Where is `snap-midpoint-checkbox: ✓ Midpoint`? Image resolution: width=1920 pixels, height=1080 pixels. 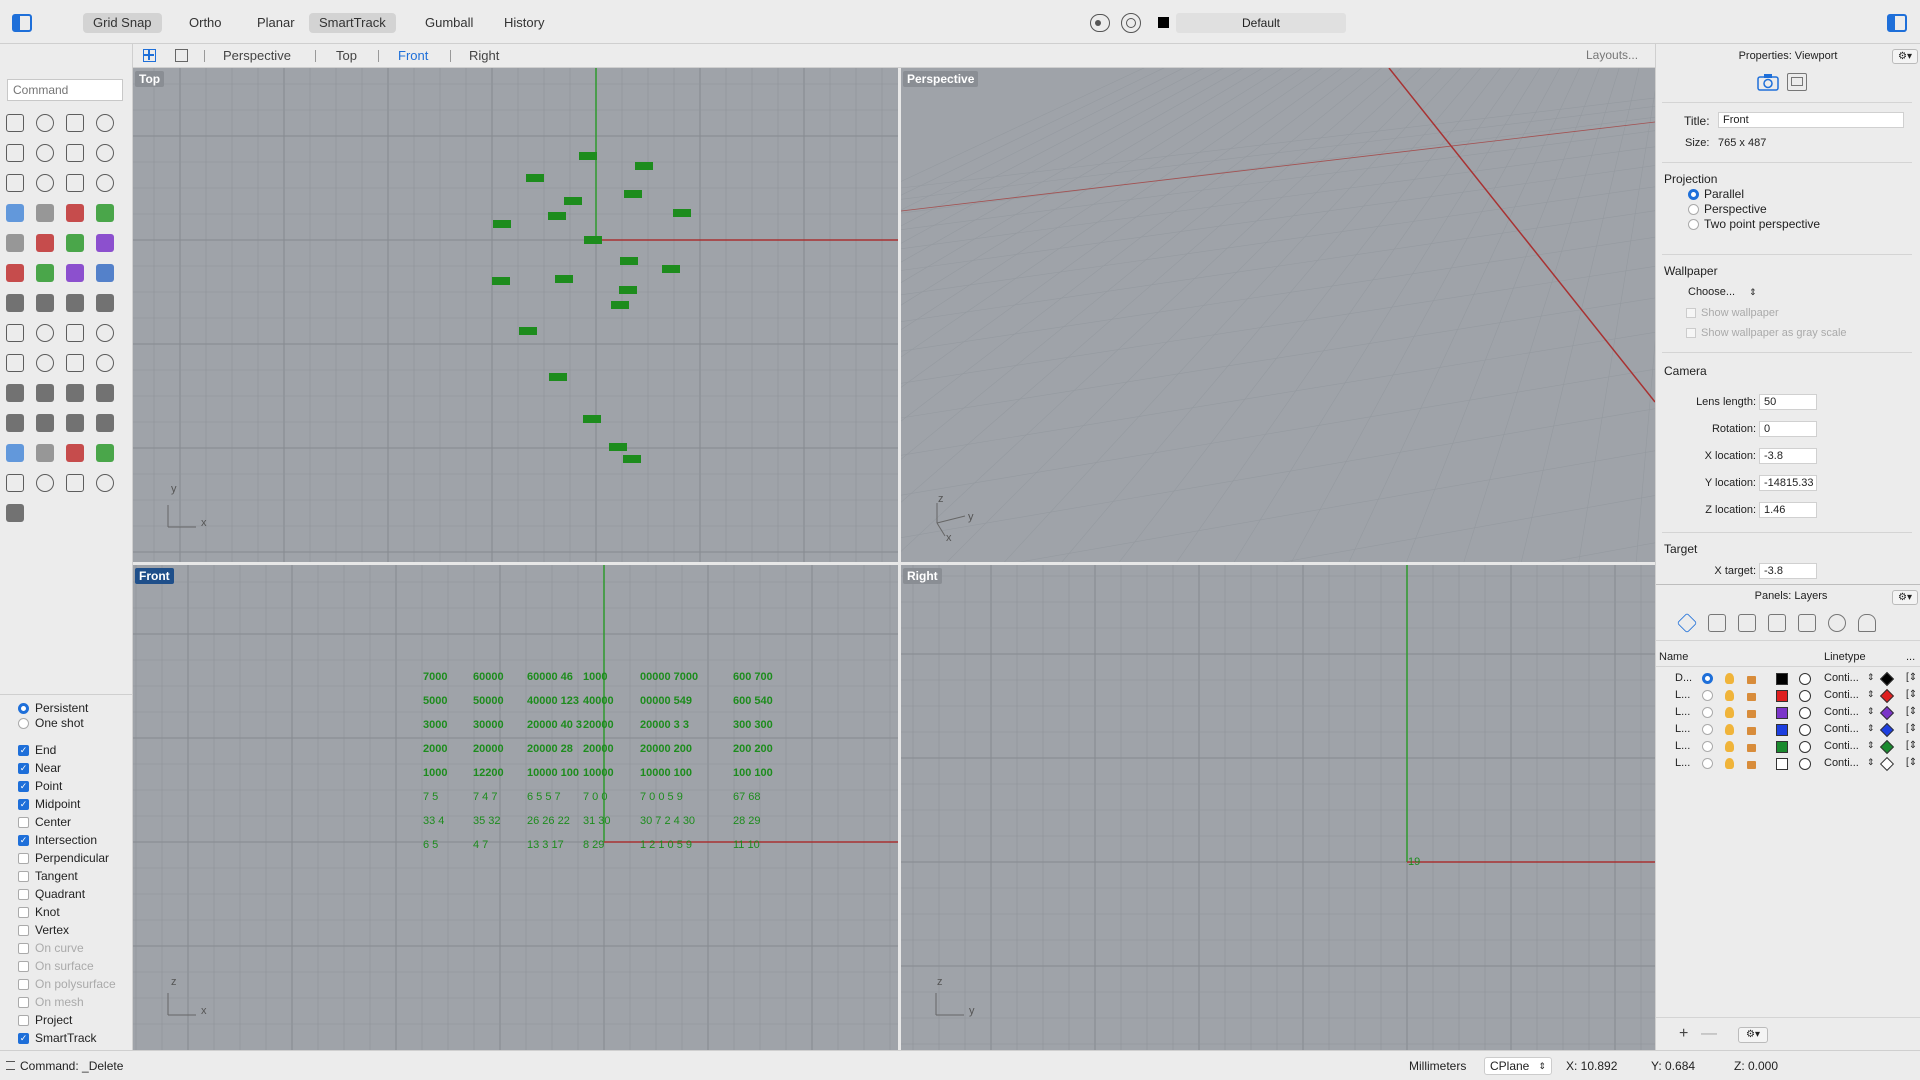
snap-midpoint-checkbox: ✓ Midpoint is located at coordinates (49, 804).